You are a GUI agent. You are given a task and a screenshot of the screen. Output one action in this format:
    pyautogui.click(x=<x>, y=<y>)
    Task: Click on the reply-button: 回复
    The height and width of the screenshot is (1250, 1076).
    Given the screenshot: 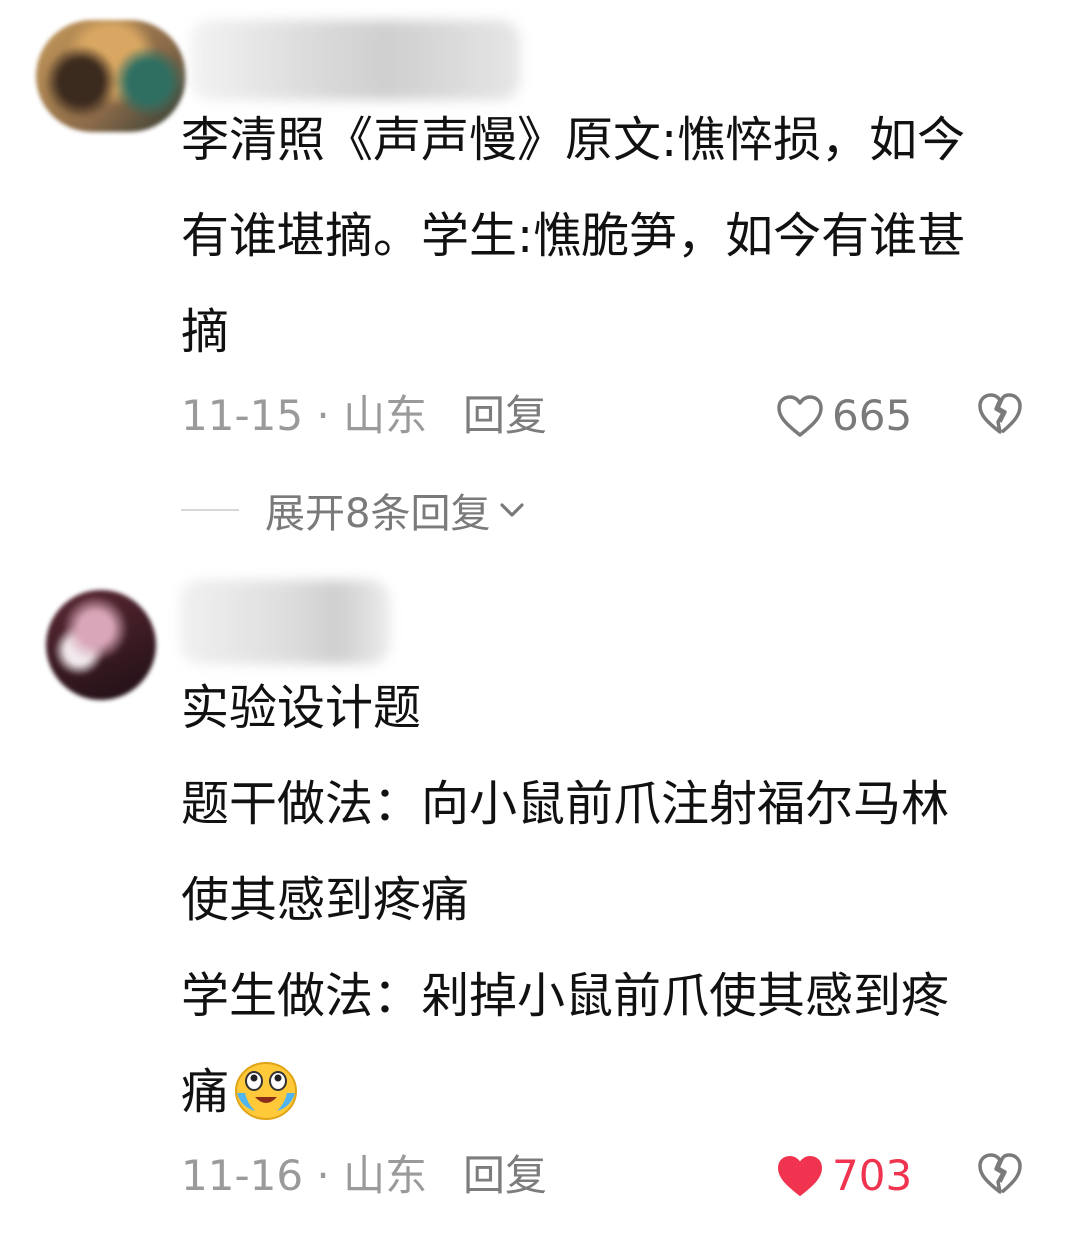 What is the action you would take?
    pyautogui.click(x=505, y=1176)
    